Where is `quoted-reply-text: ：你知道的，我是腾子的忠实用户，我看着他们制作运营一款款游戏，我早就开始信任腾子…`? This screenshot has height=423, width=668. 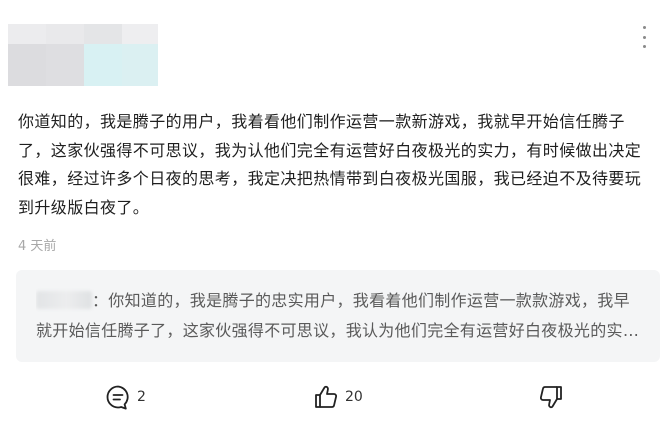 quoted-reply-text: ：你知道的，我是腾子的忠实用户，我看着他们制作运营一款款游戏，我早就开始信任腾子… is located at coordinates (333, 315).